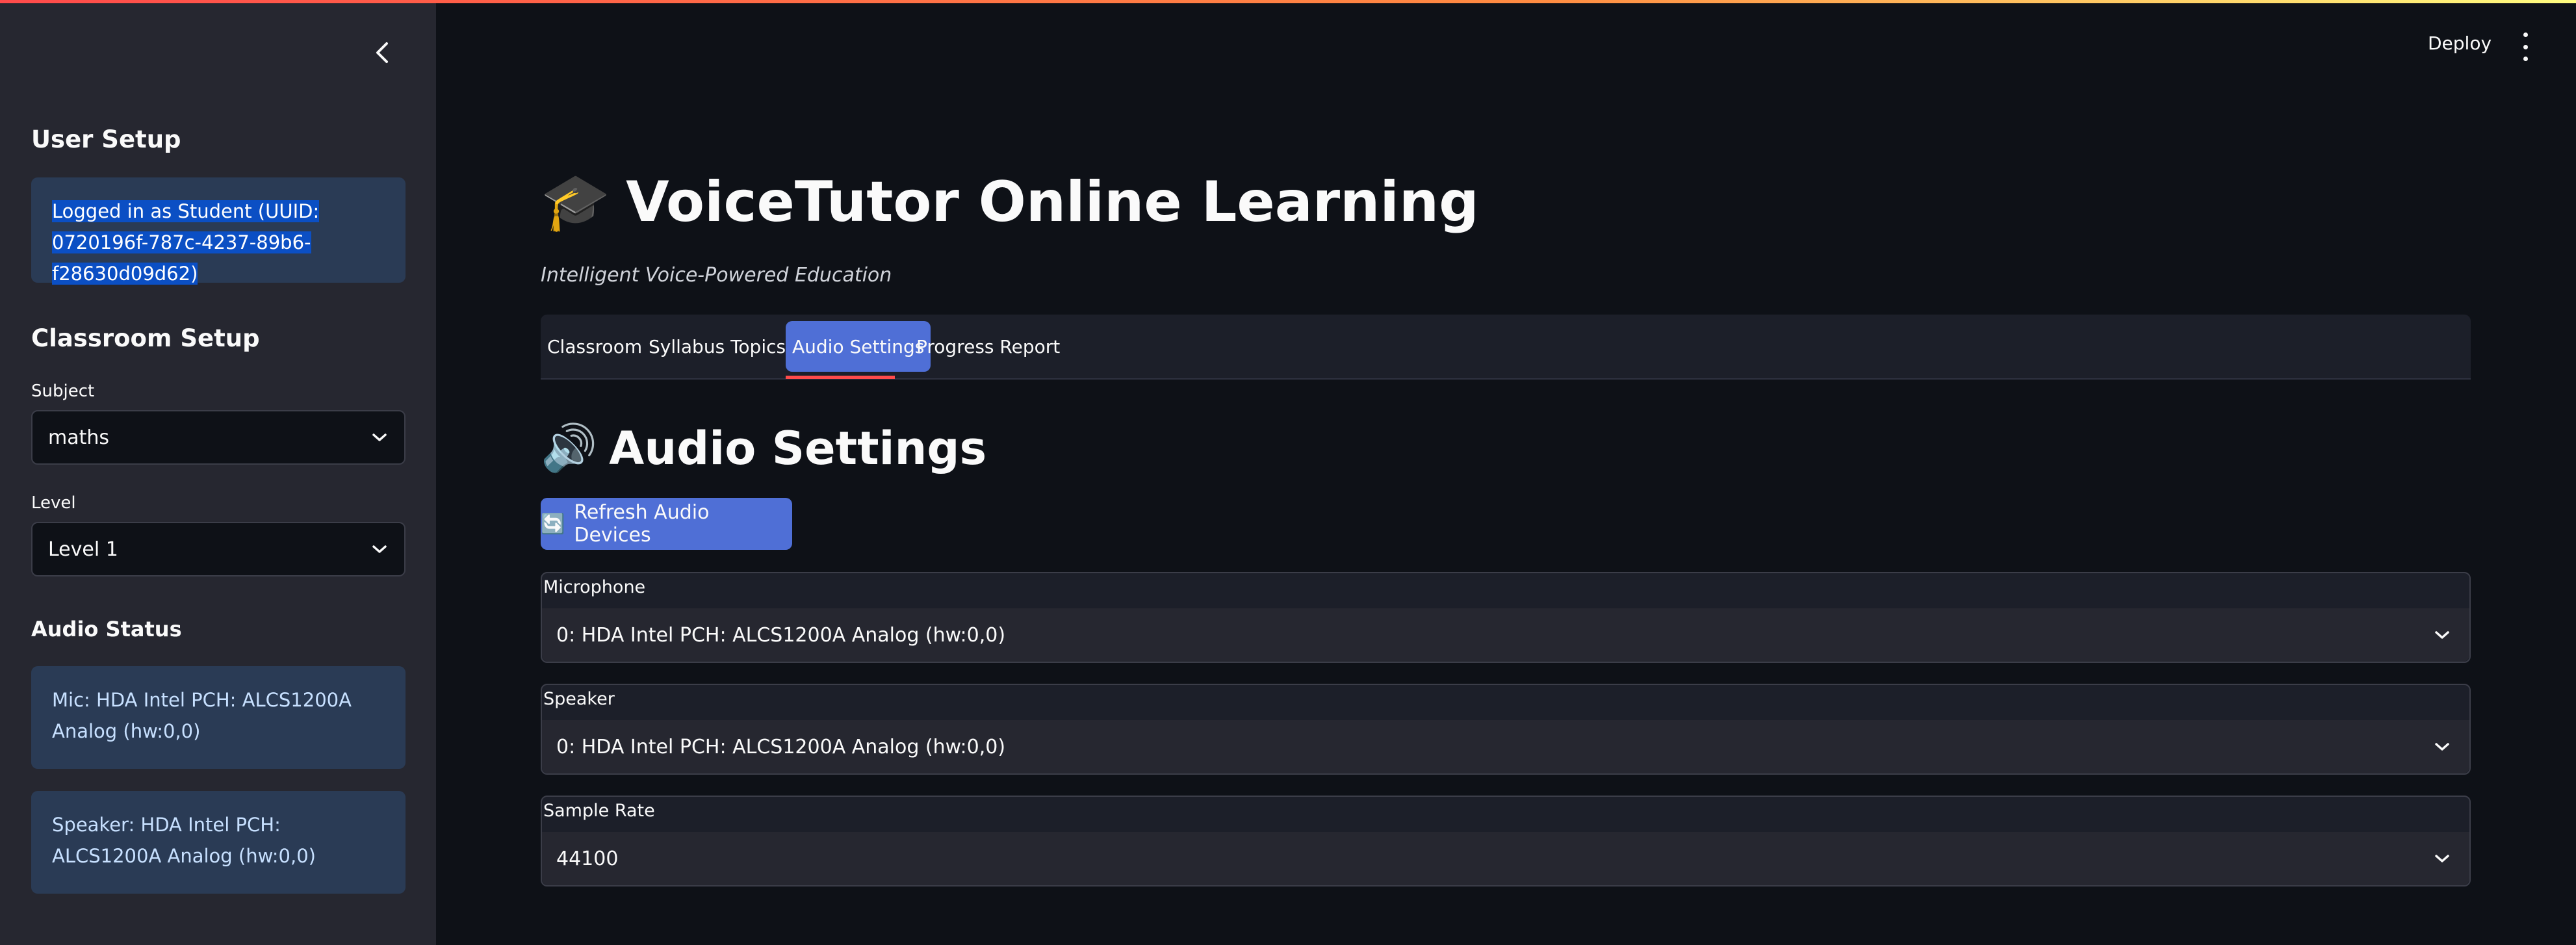 The height and width of the screenshot is (945, 2576). I want to click on sample-rate-field: Sample Rate 44100, so click(1506, 841).